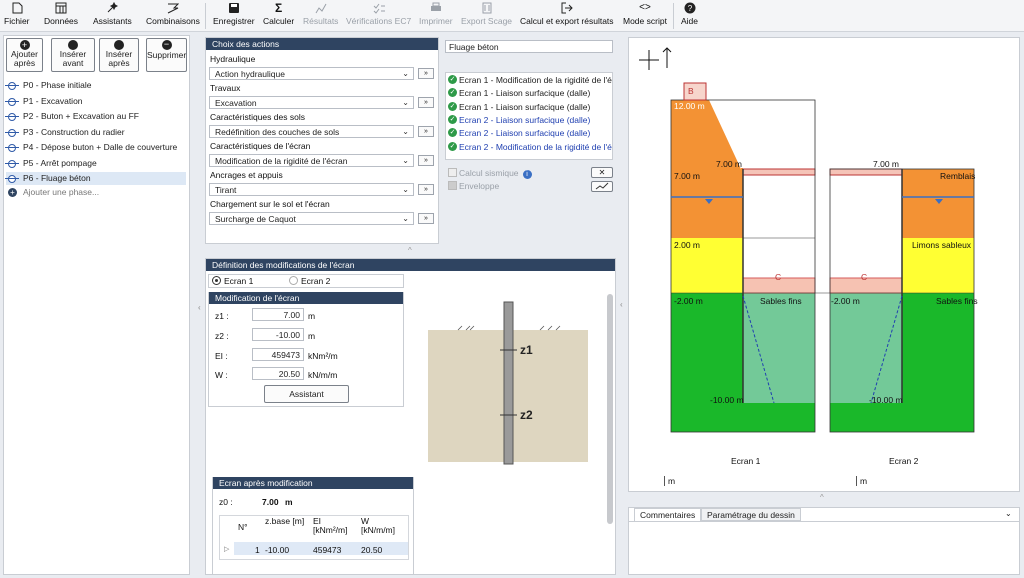  I want to click on ei-unit: kNm²/m, so click(323, 356).